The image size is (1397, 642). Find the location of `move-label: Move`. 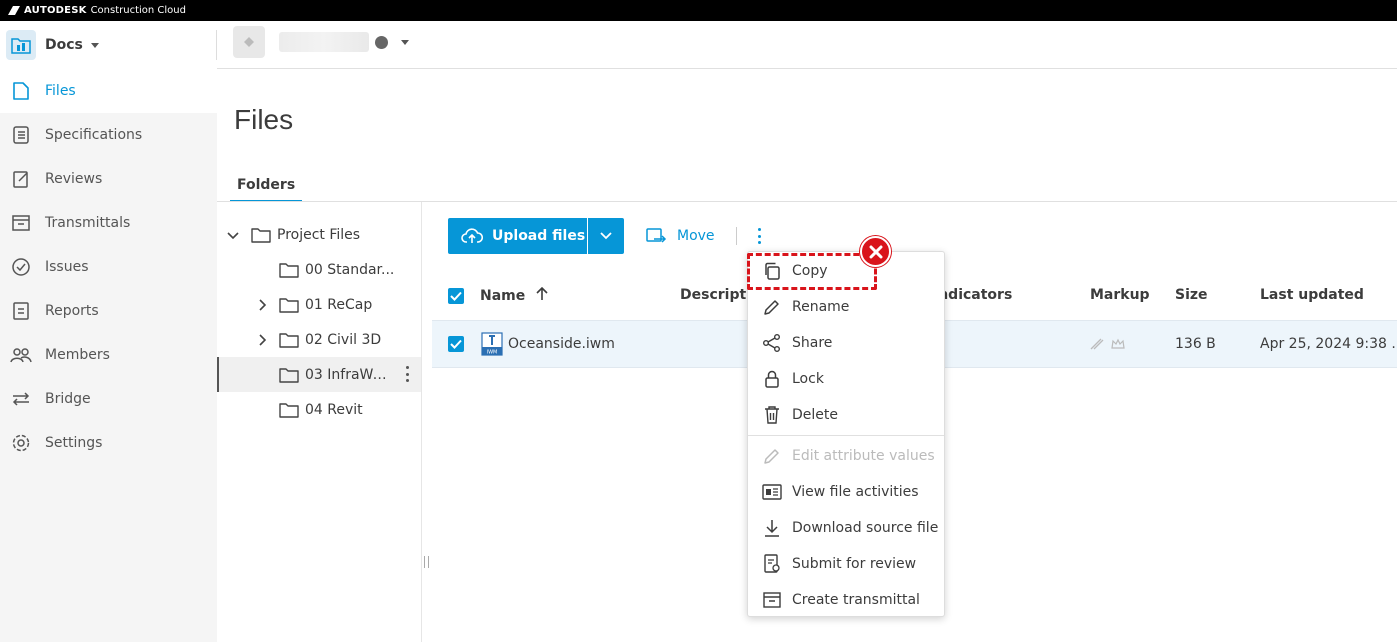

move-label: Move is located at coordinates (696, 236).